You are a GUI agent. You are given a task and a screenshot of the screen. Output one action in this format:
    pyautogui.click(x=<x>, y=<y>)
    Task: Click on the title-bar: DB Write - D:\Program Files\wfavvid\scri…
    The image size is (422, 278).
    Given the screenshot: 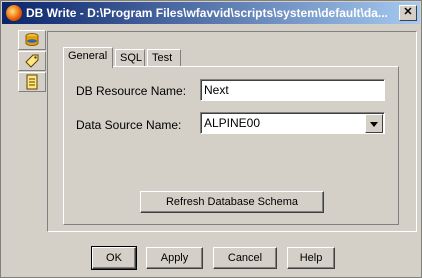 What is the action you would take?
    pyautogui.click(x=211, y=13)
    